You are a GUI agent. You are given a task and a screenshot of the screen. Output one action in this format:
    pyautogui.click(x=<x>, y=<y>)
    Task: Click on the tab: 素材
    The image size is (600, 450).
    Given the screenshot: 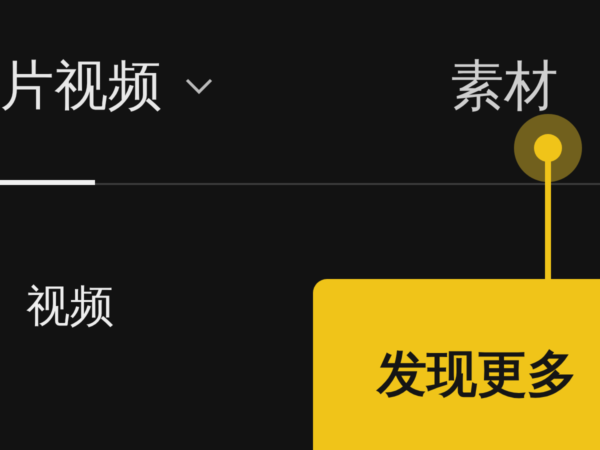 What is the action you would take?
    pyautogui.click(x=504, y=91)
    